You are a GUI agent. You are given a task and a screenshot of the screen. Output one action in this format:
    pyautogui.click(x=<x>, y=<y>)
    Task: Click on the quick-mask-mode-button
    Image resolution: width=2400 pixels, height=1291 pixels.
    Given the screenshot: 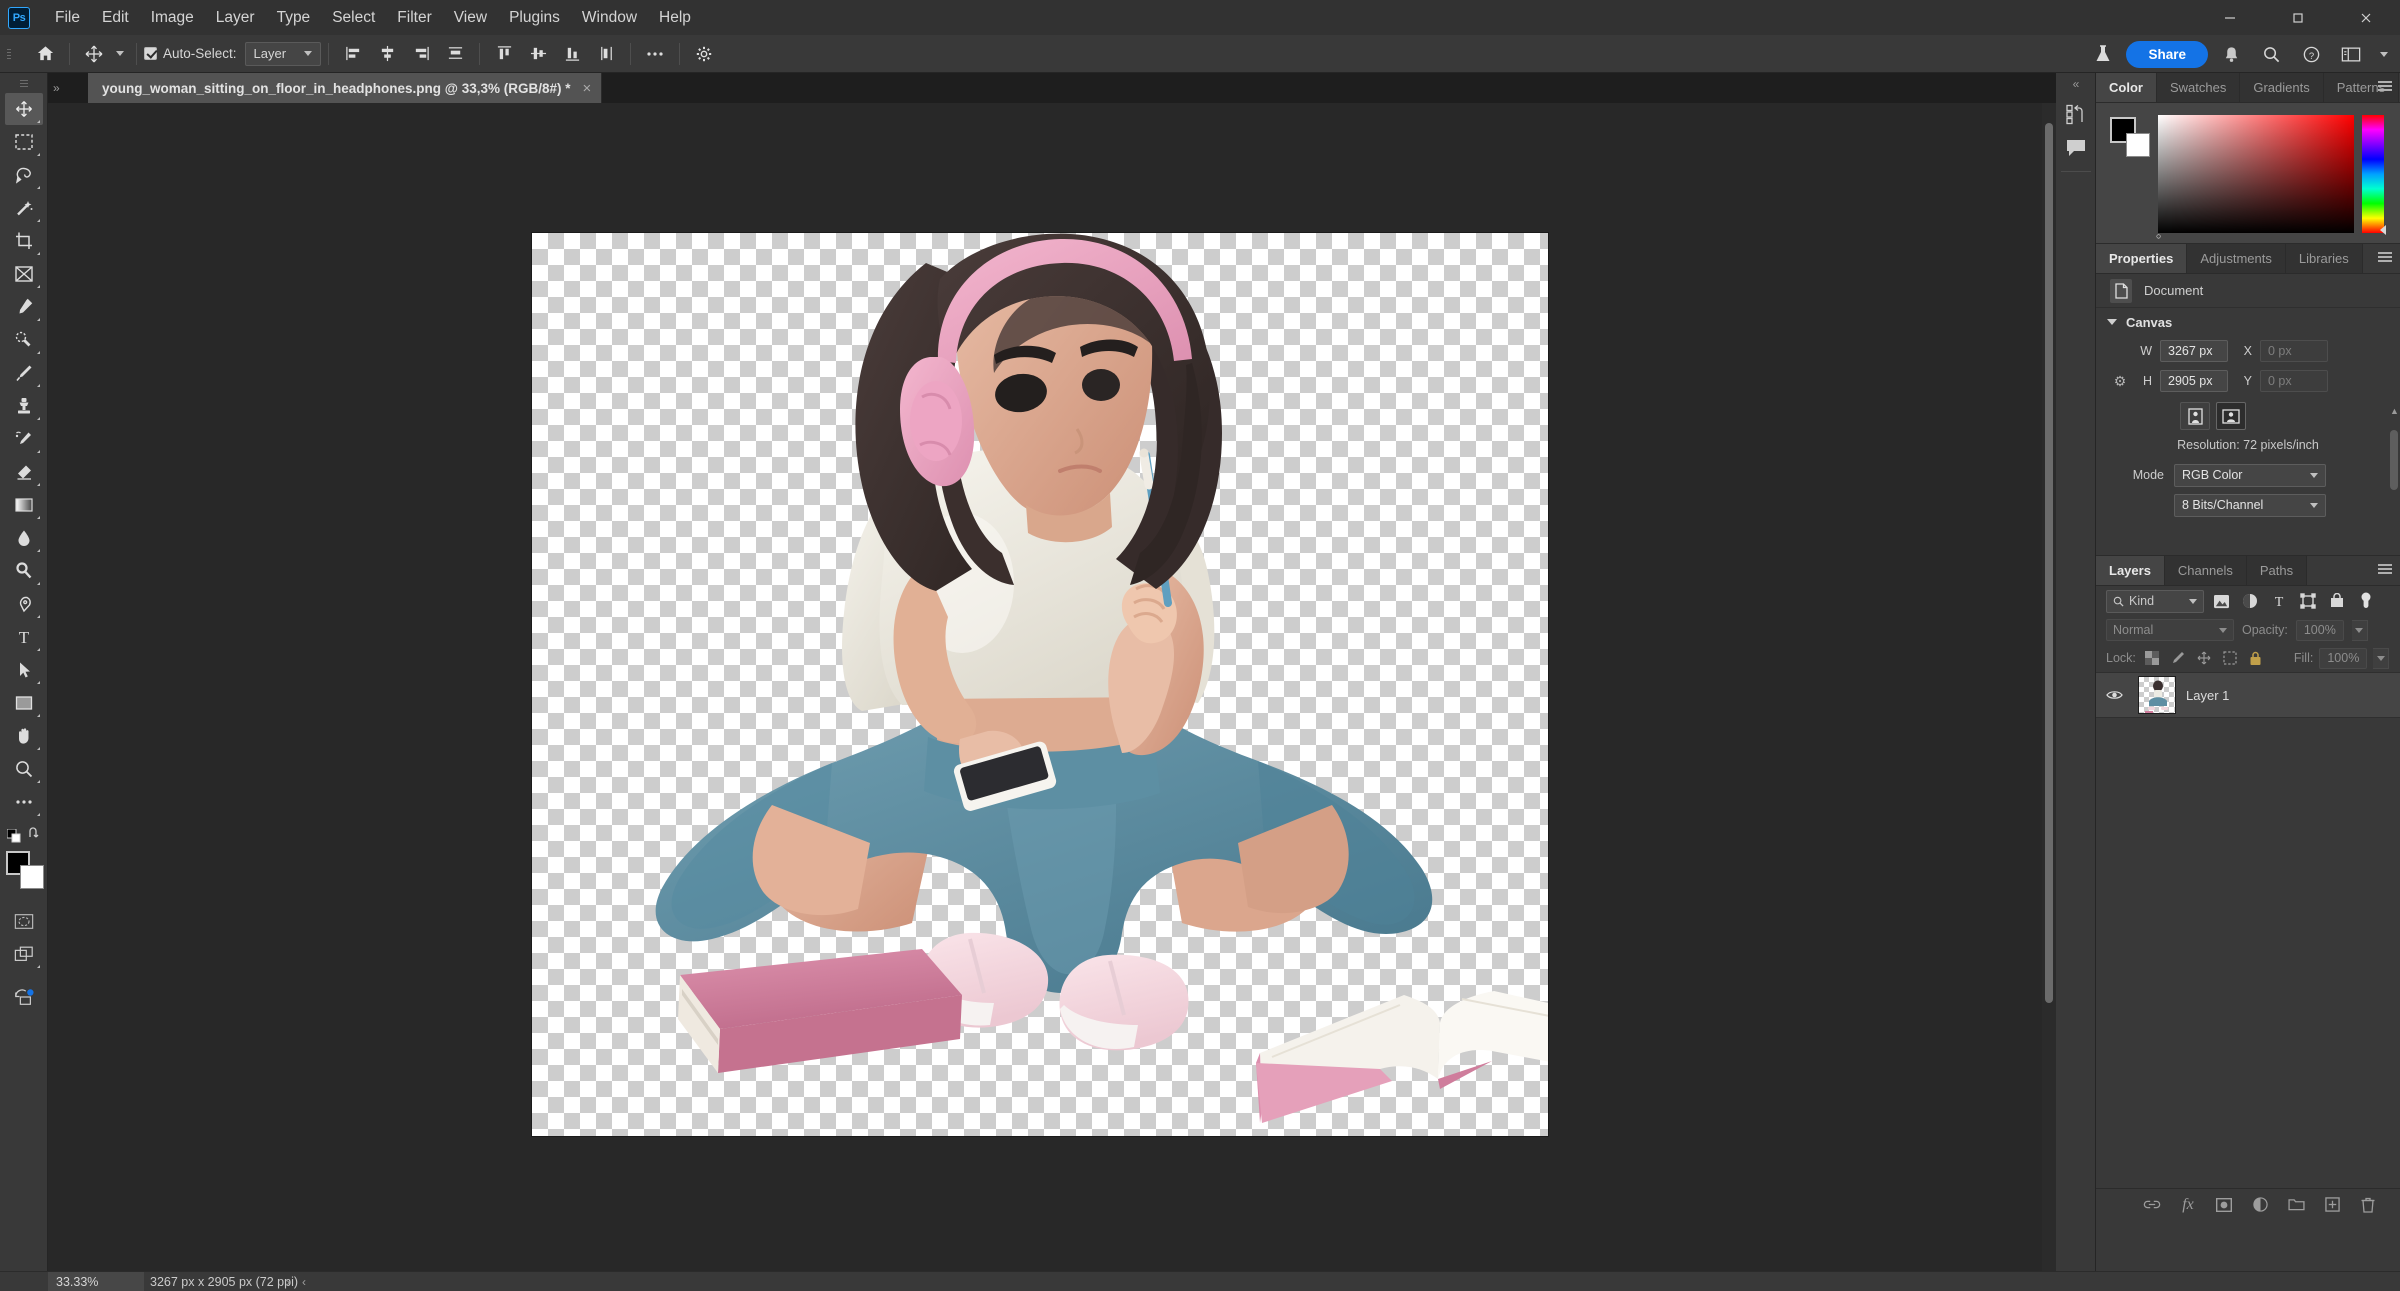 What is the action you would take?
    pyautogui.click(x=24, y=921)
    